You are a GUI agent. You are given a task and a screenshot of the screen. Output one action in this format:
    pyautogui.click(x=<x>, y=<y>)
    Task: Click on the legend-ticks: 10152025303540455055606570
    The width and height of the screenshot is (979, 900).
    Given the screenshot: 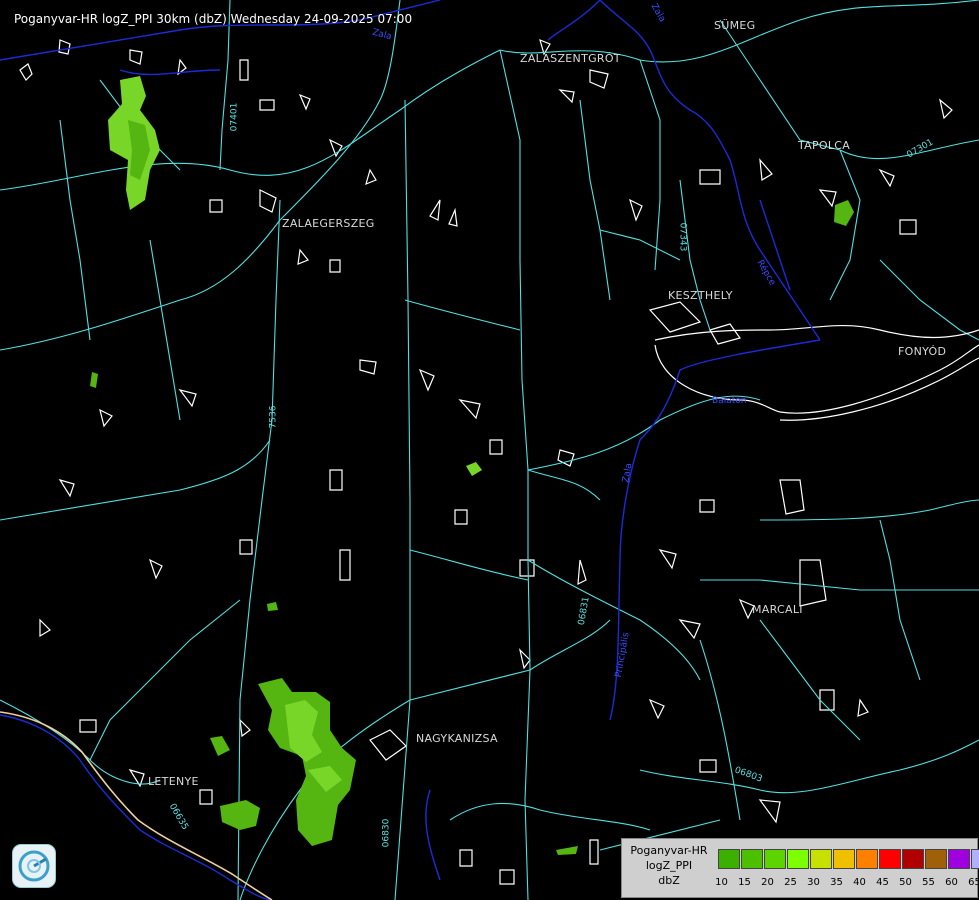 What is the action you would take?
    pyautogui.click(x=844, y=882)
    